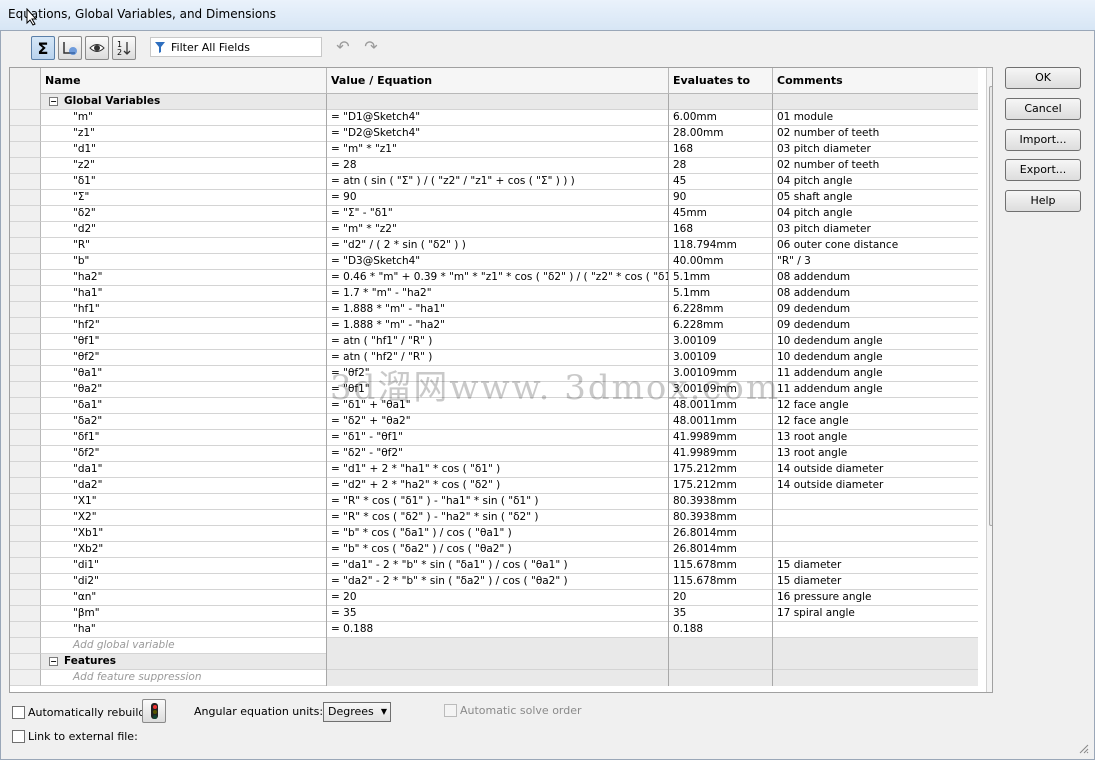 The width and height of the screenshot is (1095, 760). I want to click on equation-cell: = "b" * cos ( "δa1" ) / cos ( "θa1" ), so click(498, 534).